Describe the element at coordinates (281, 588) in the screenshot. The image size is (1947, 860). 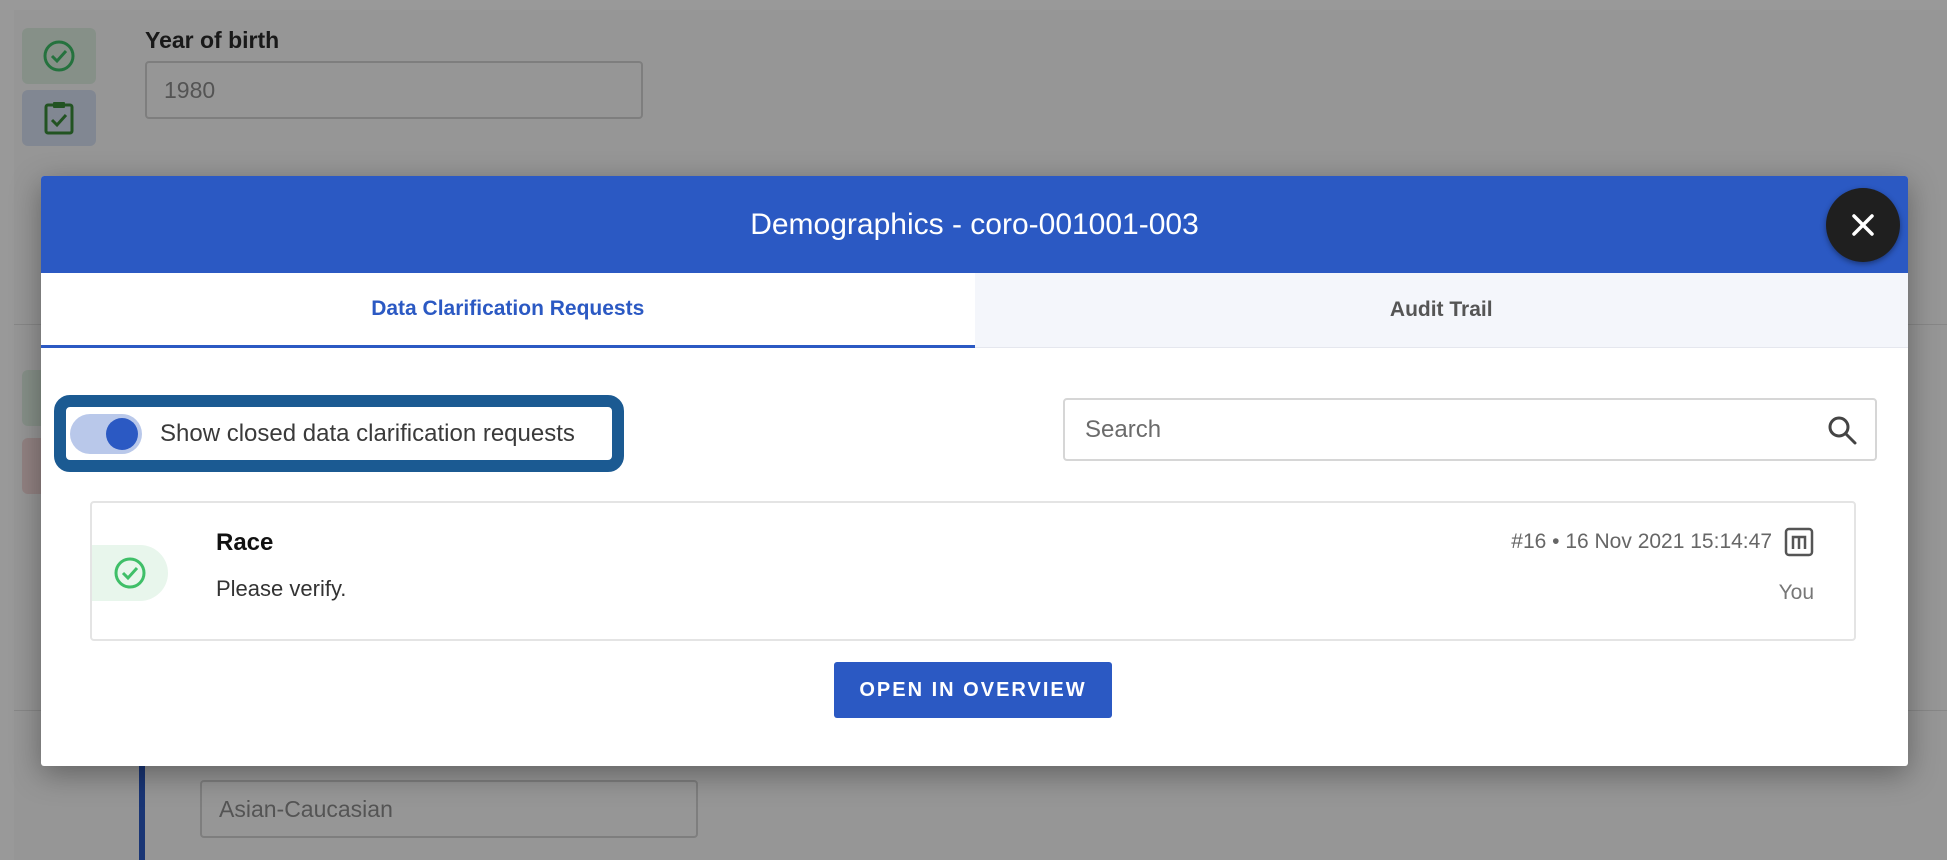
I see `dcr-message: Please verify.` at that location.